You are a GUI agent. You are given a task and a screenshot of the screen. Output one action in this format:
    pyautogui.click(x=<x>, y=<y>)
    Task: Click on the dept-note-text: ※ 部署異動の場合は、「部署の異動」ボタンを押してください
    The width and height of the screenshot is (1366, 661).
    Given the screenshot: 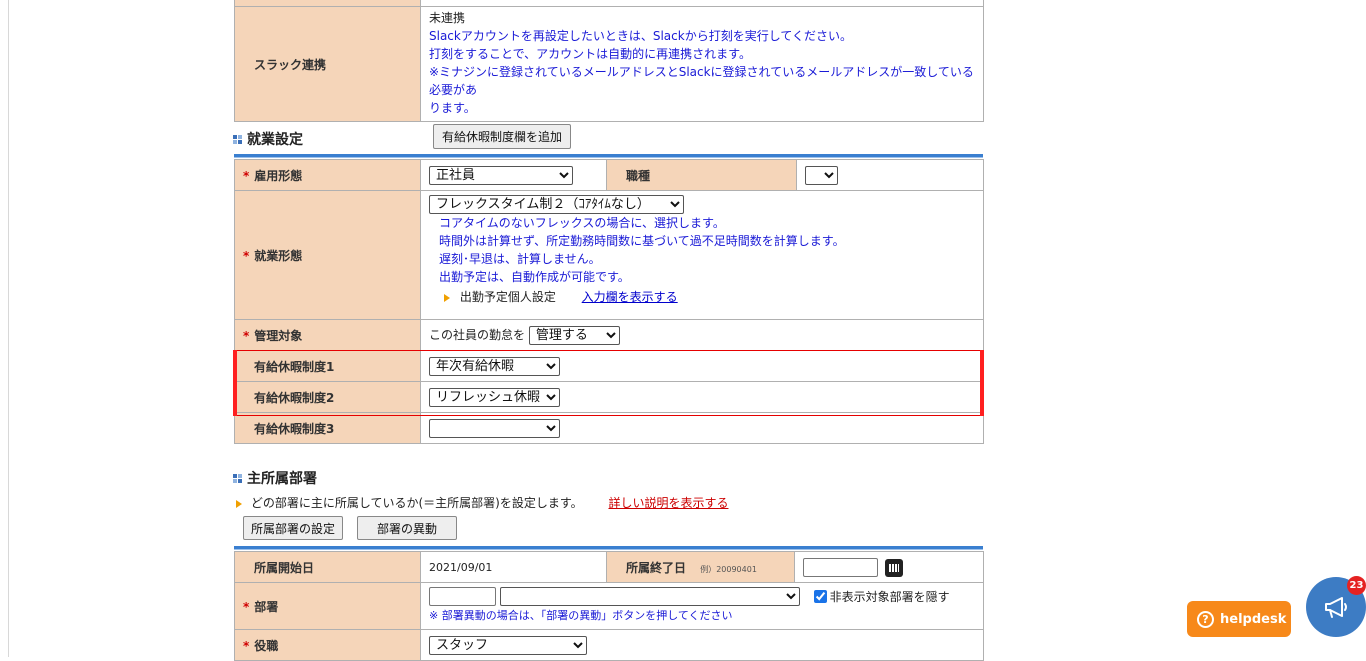 What is the action you would take?
    pyautogui.click(x=581, y=615)
    